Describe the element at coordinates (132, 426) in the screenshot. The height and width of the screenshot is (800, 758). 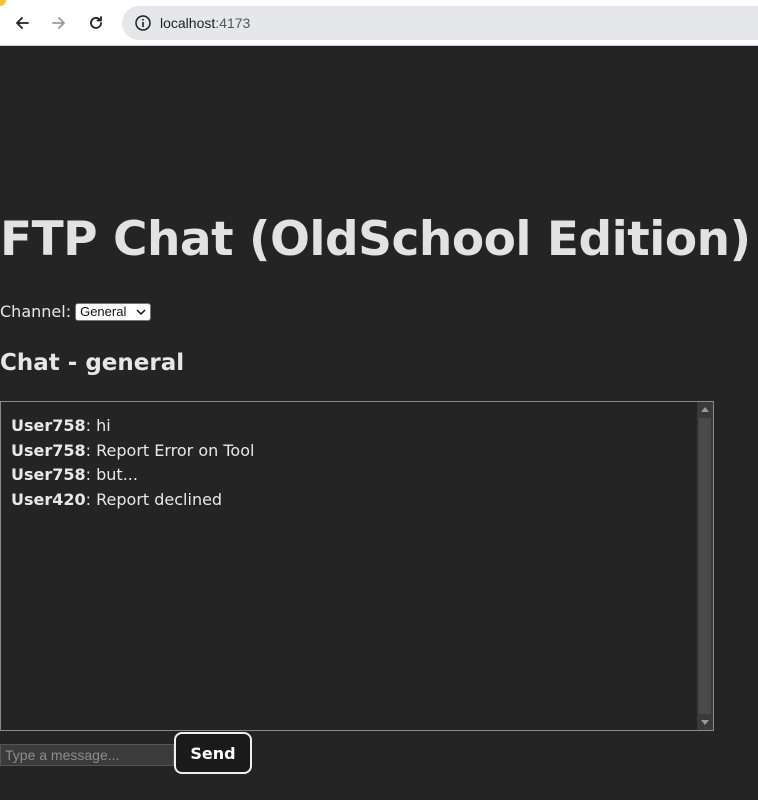
I see `list-item: User758: hi` at that location.